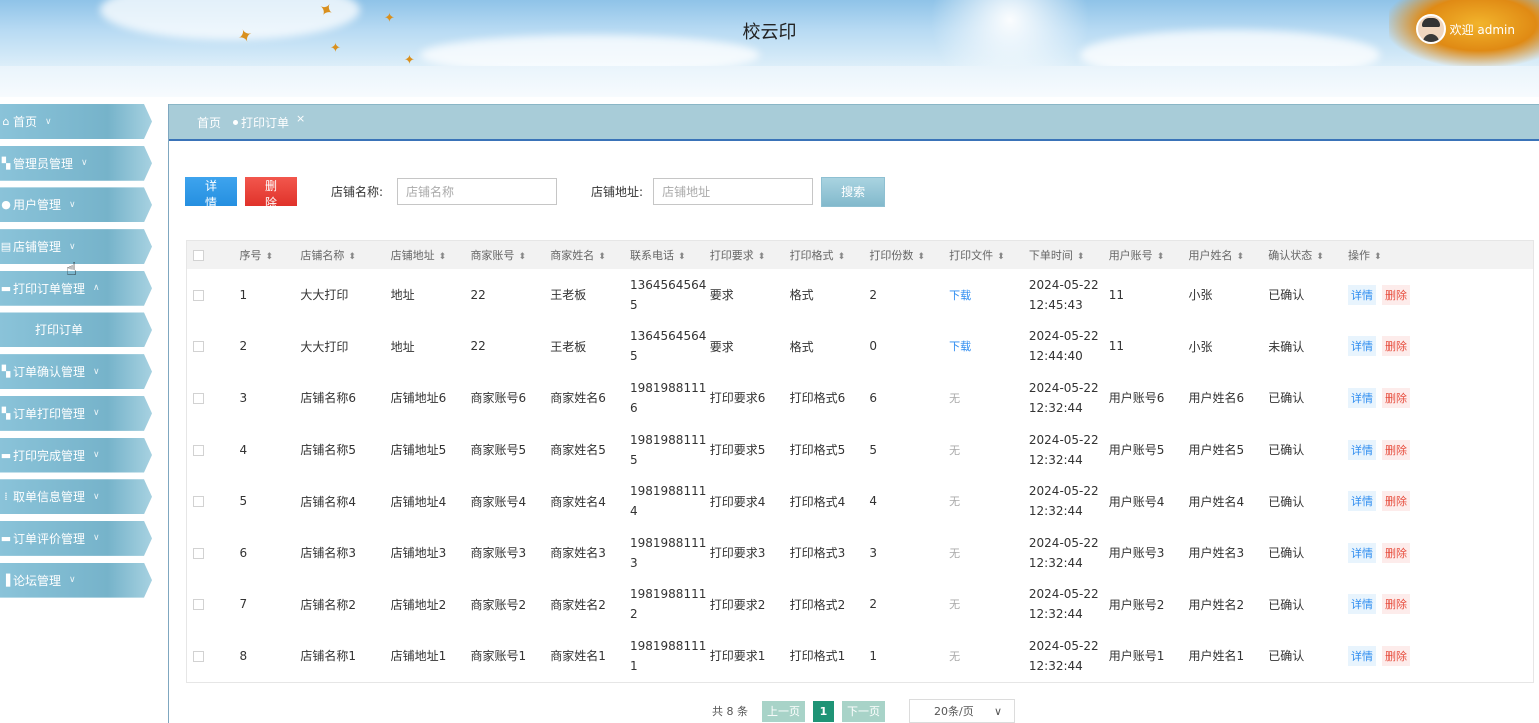  I want to click on col-header: 用户姓名 ⬍, so click(1228, 255).